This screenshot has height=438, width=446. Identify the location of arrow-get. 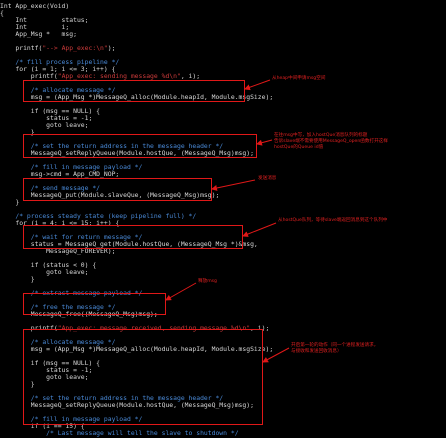
(259, 229).